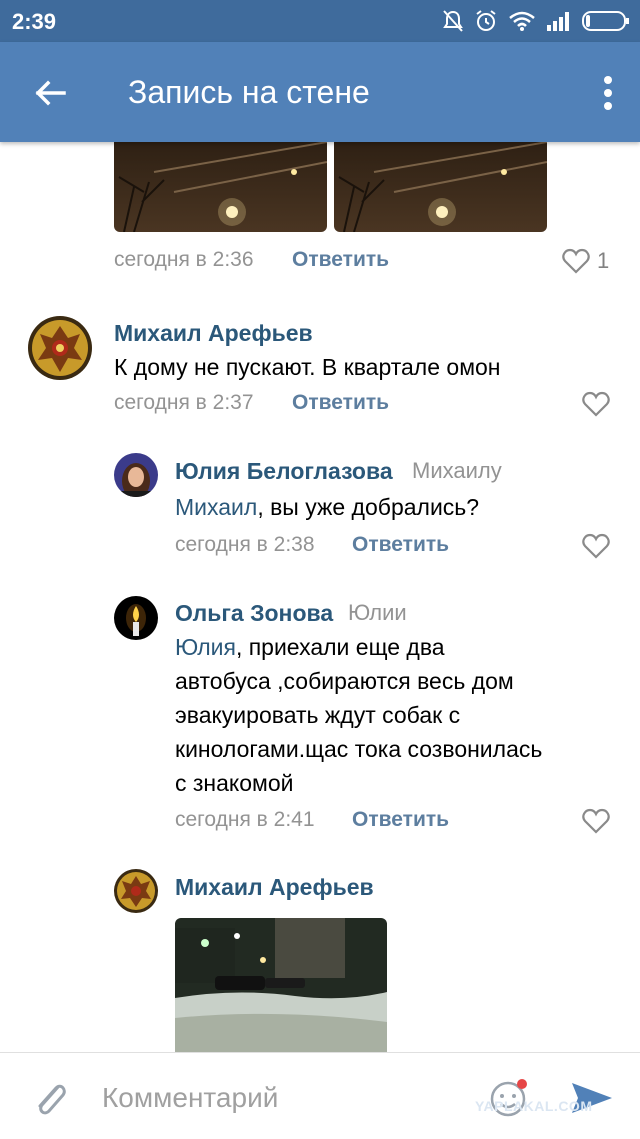  What do you see at coordinates (605, 21) in the screenshot?
I see `battery-icon` at bounding box center [605, 21].